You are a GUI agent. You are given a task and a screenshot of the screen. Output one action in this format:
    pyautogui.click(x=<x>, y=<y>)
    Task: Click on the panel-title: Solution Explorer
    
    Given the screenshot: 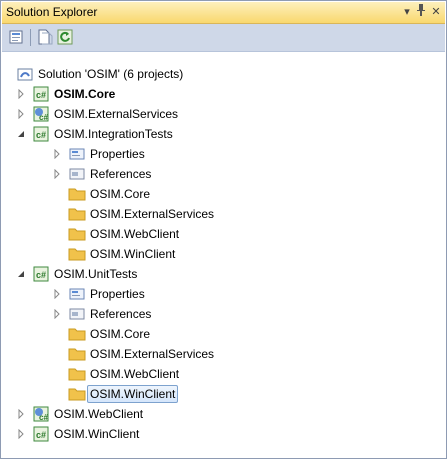 What is the action you would take?
    pyautogui.click(x=52, y=12)
    